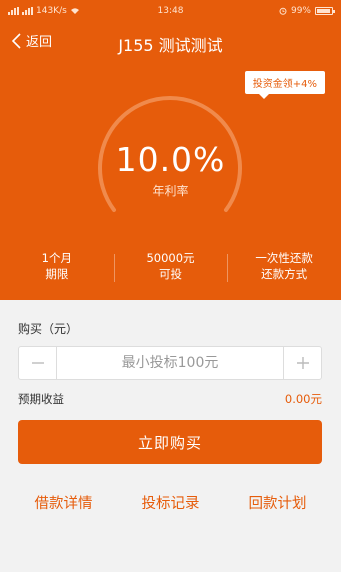 The width and height of the screenshot is (341, 572). I want to click on stat-term: 1个月 期限, so click(57, 268).